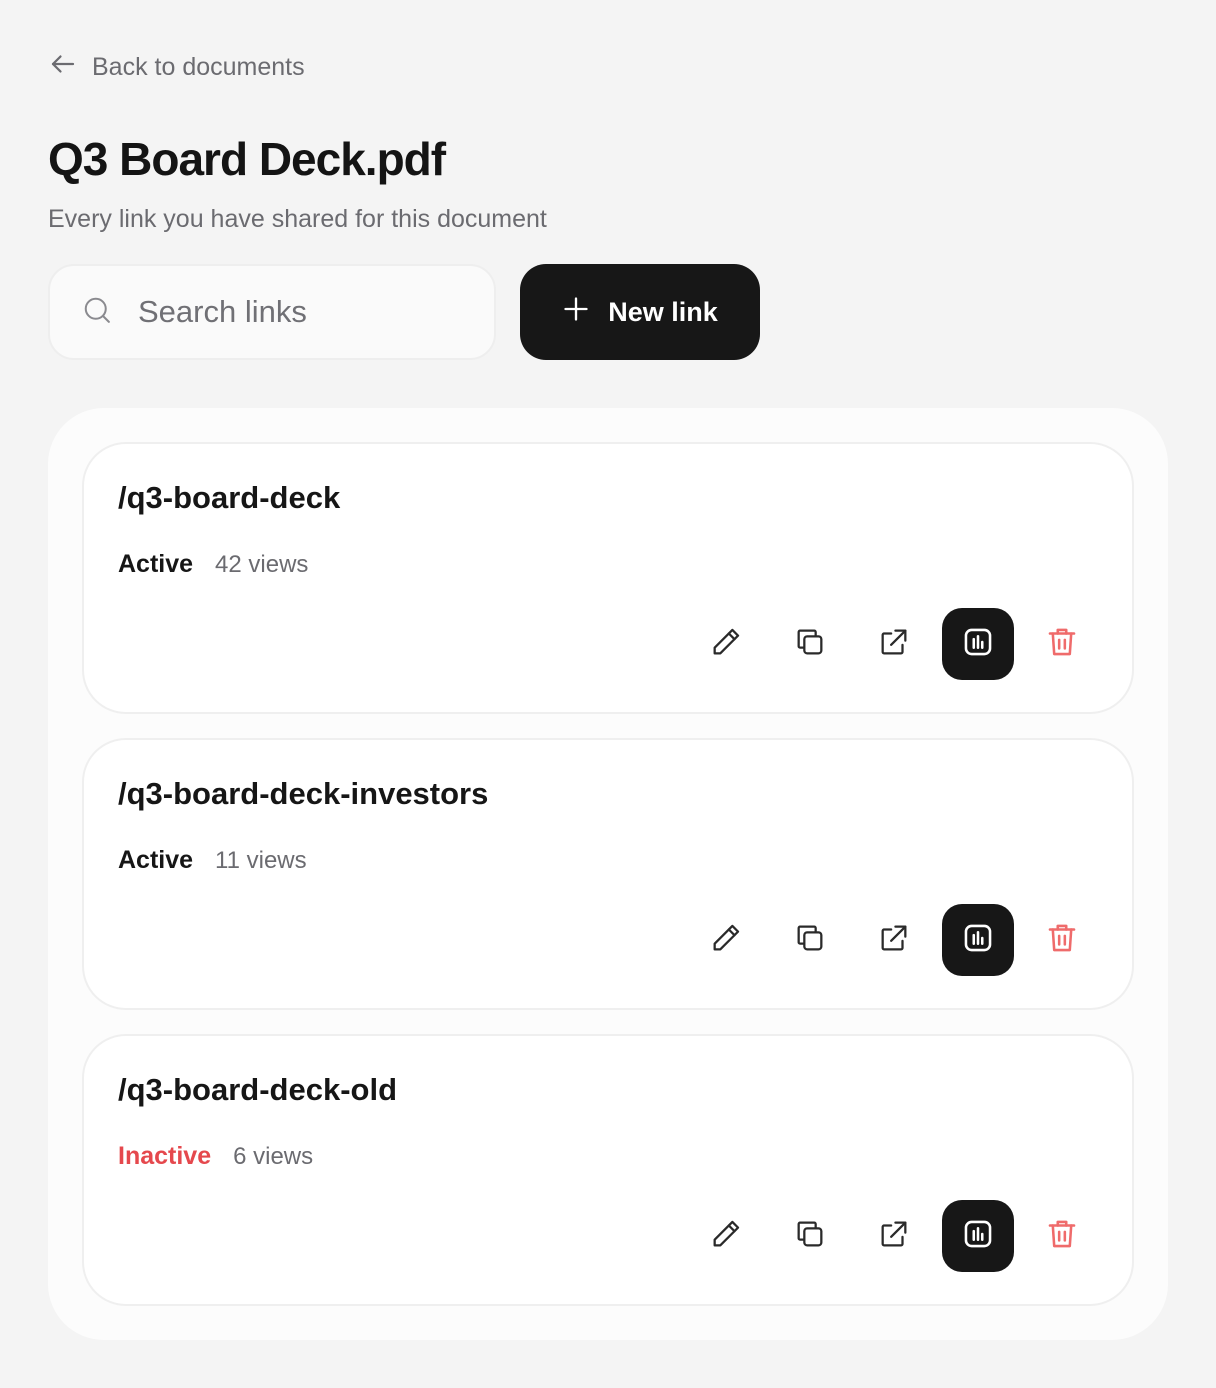 This screenshot has width=1216, height=1388. What do you see at coordinates (576, 312) in the screenshot?
I see `plus-icon` at bounding box center [576, 312].